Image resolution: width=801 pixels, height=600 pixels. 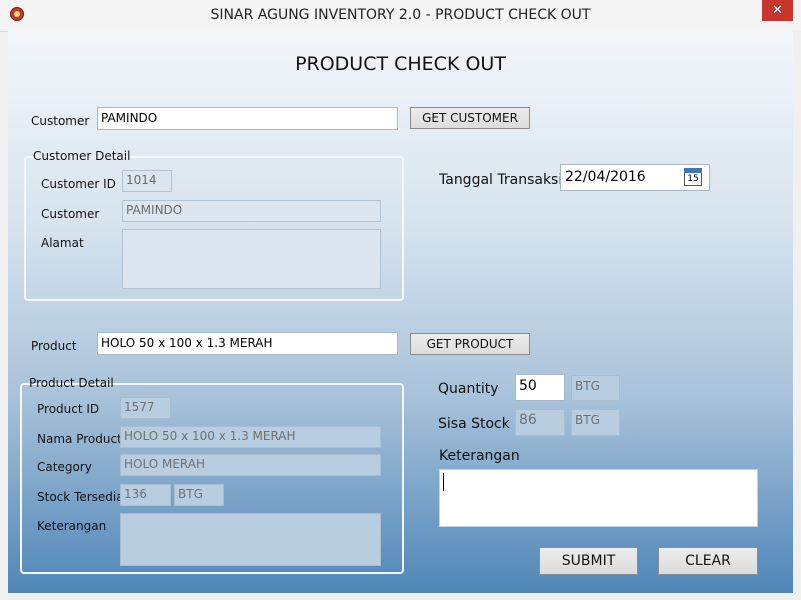 I want to click on product-category-field: HOLO MERAH, so click(x=250, y=465).